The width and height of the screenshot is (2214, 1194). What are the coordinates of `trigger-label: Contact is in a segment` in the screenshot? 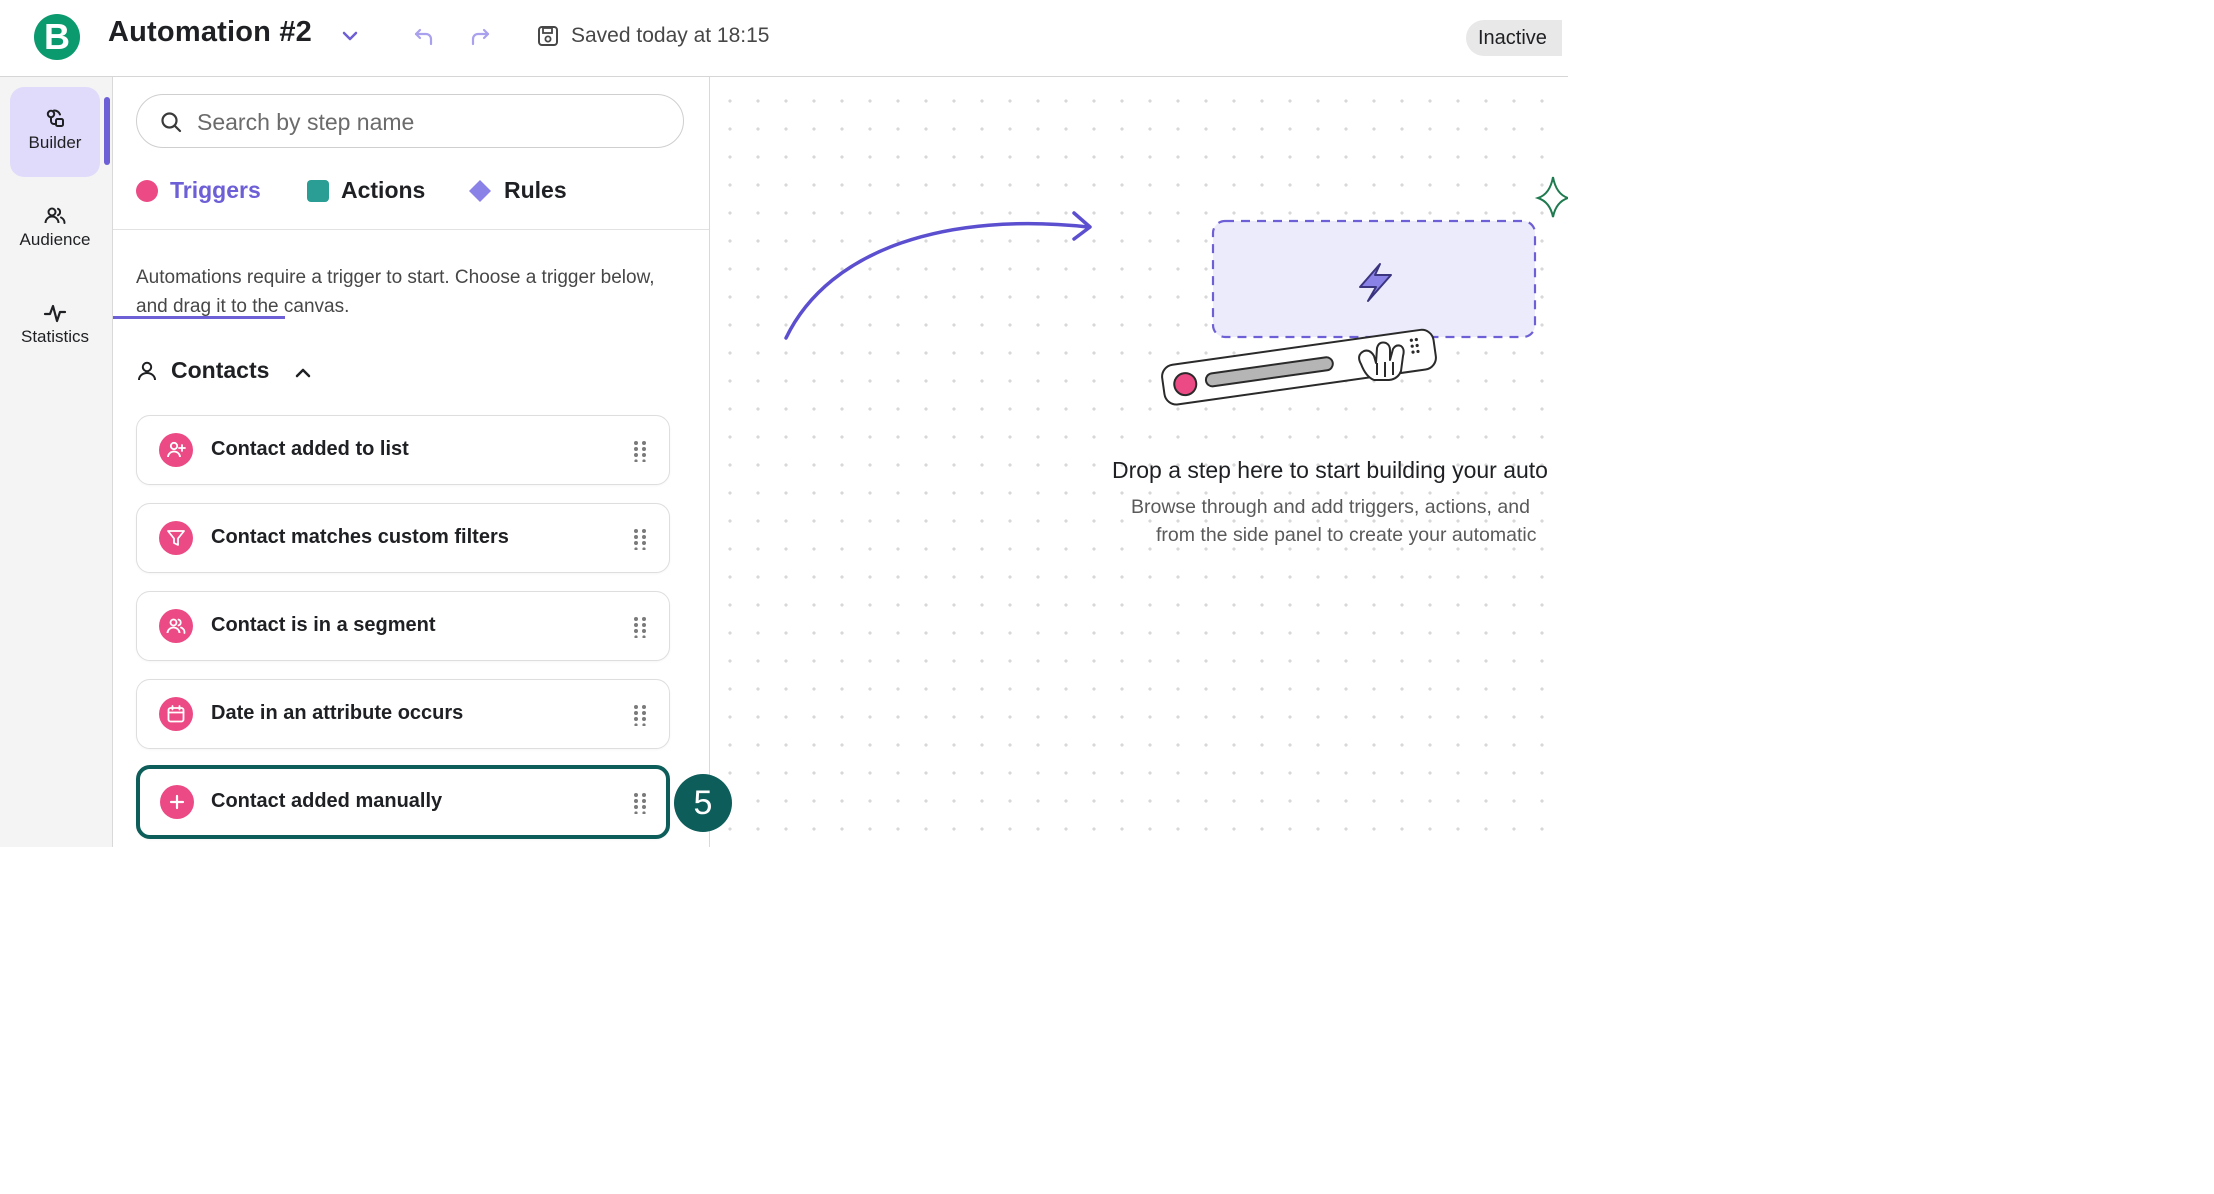 It's located at (323, 625).